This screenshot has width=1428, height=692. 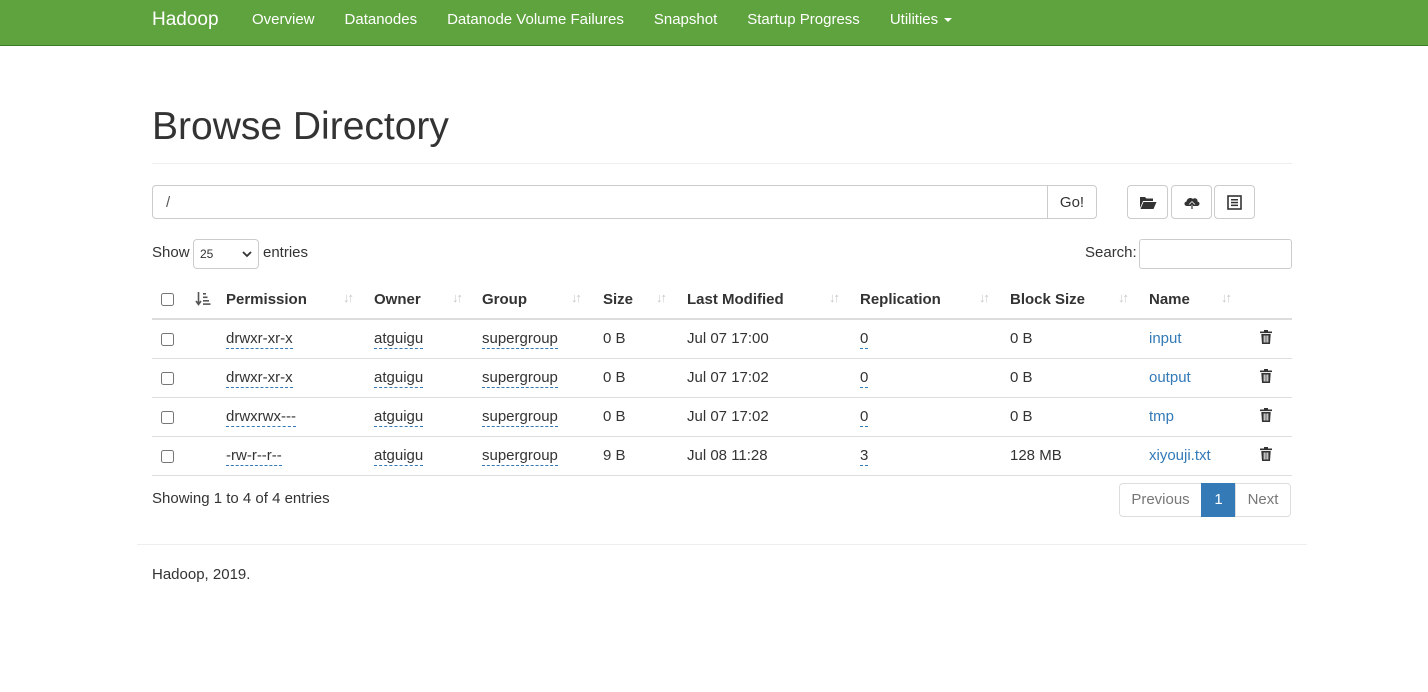 I want to click on block-size-cell: 128 MB, so click(x=1079, y=456).